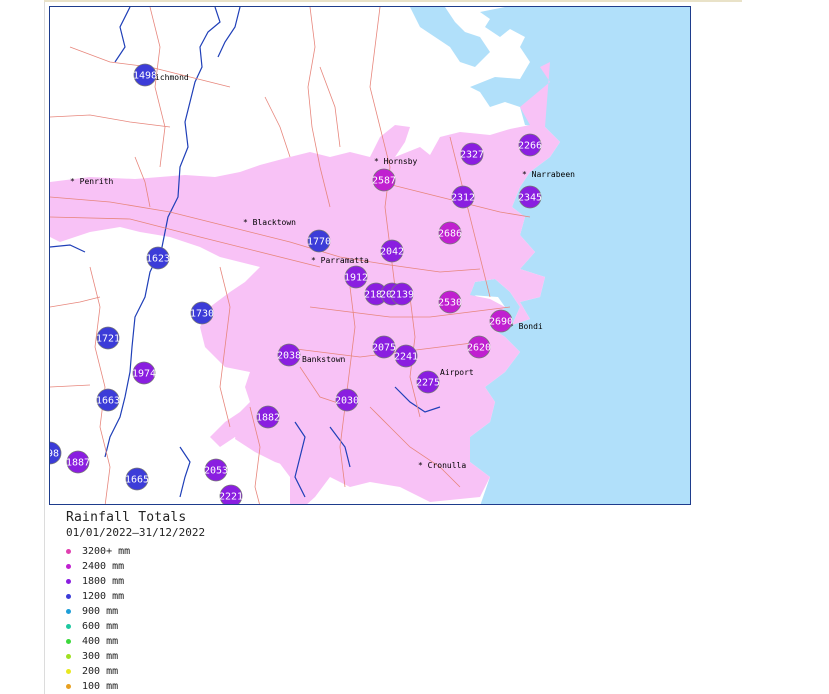 This screenshot has height=694, width=829. What do you see at coordinates (442, 465) in the screenshot?
I see `place-label-cronulla: * Cronulla` at bounding box center [442, 465].